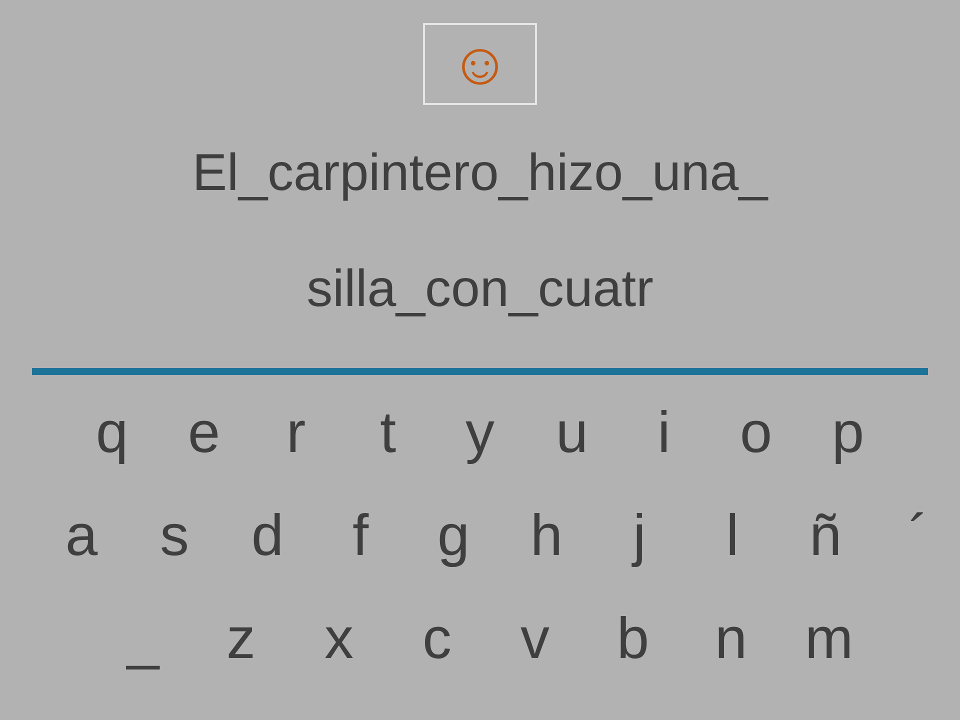 This screenshot has height=720, width=960. What do you see at coordinates (81, 535) in the screenshot?
I see `letter-key: a` at bounding box center [81, 535].